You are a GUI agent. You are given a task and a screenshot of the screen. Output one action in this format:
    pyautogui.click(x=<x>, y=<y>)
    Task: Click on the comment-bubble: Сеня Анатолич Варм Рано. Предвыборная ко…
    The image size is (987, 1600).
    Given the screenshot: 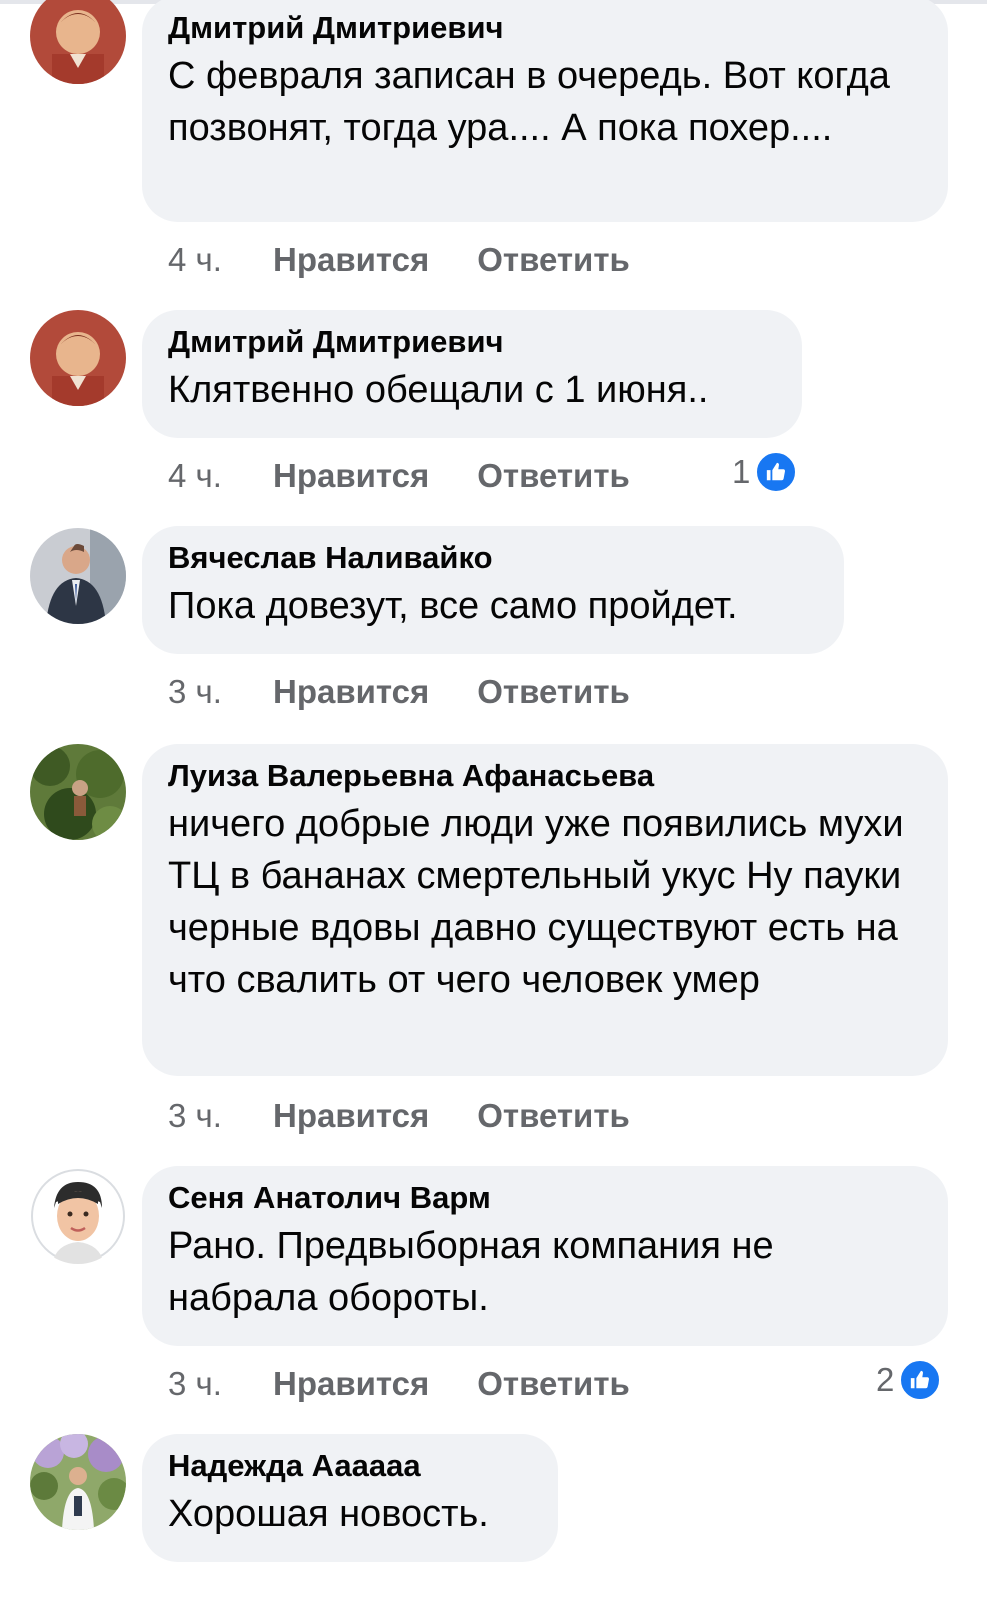 What is the action you would take?
    pyautogui.click(x=545, y=1256)
    